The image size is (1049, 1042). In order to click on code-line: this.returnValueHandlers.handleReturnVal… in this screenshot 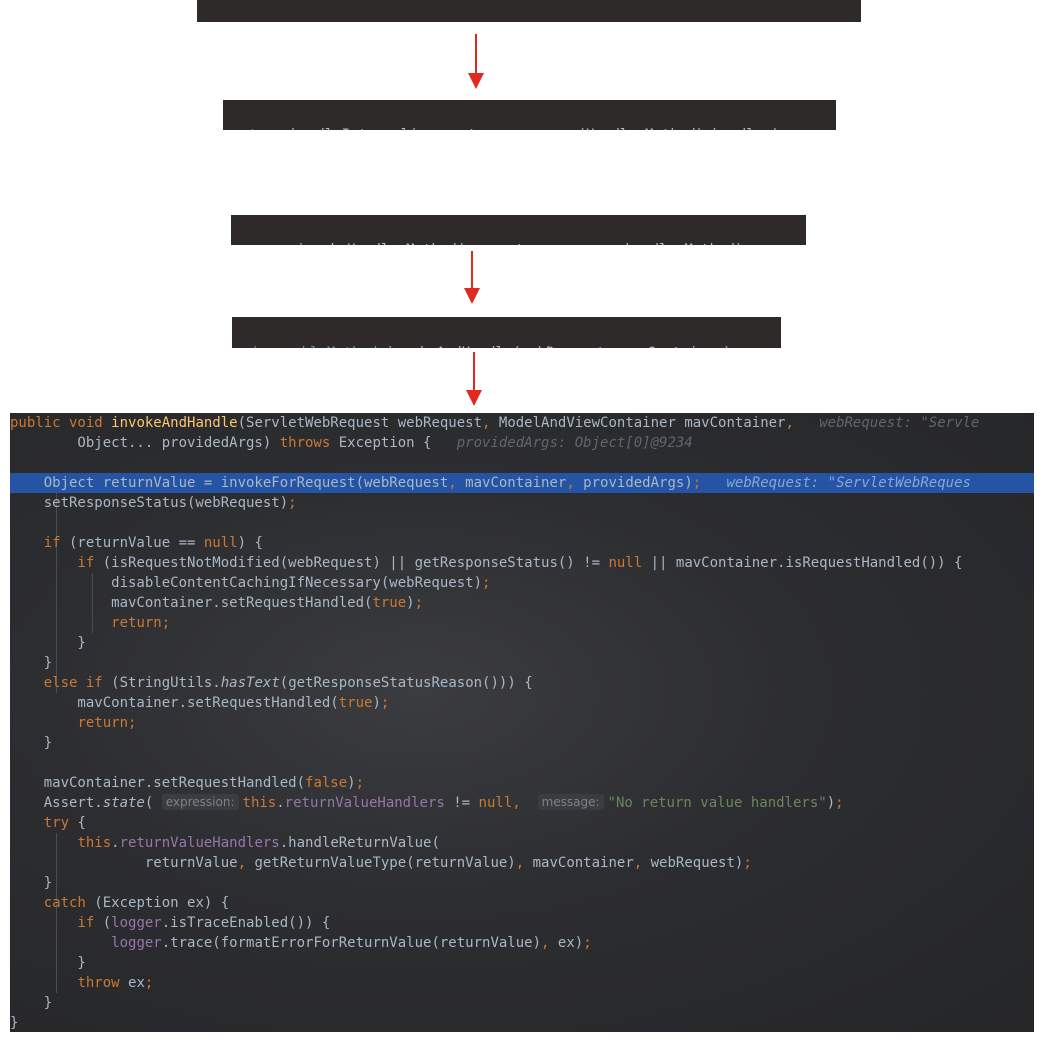, I will do `click(258, 843)`.